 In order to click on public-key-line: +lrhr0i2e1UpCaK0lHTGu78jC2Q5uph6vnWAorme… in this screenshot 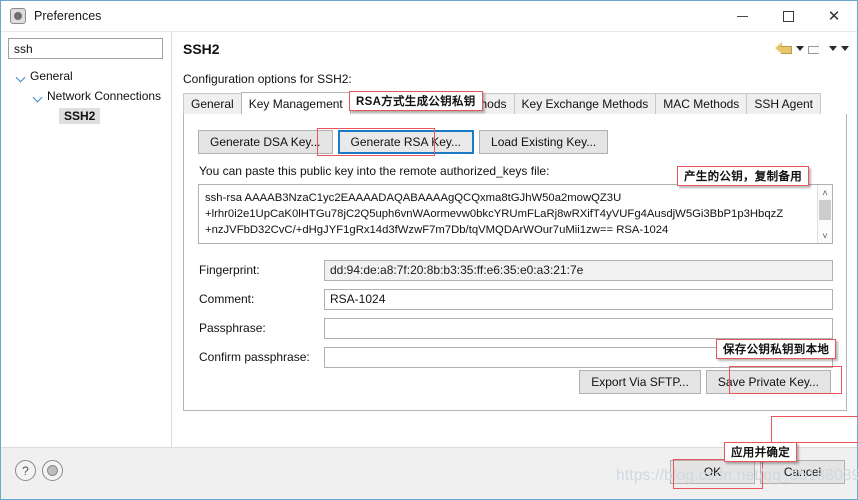, I will do `click(494, 214)`.